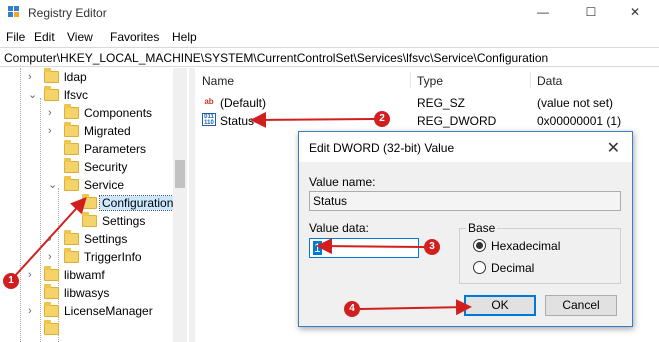 The height and width of the screenshot is (342, 659). What do you see at coordinates (180, 174) in the screenshot?
I see `tree-scrollbar-thumb` at bounding box center [180, 174].